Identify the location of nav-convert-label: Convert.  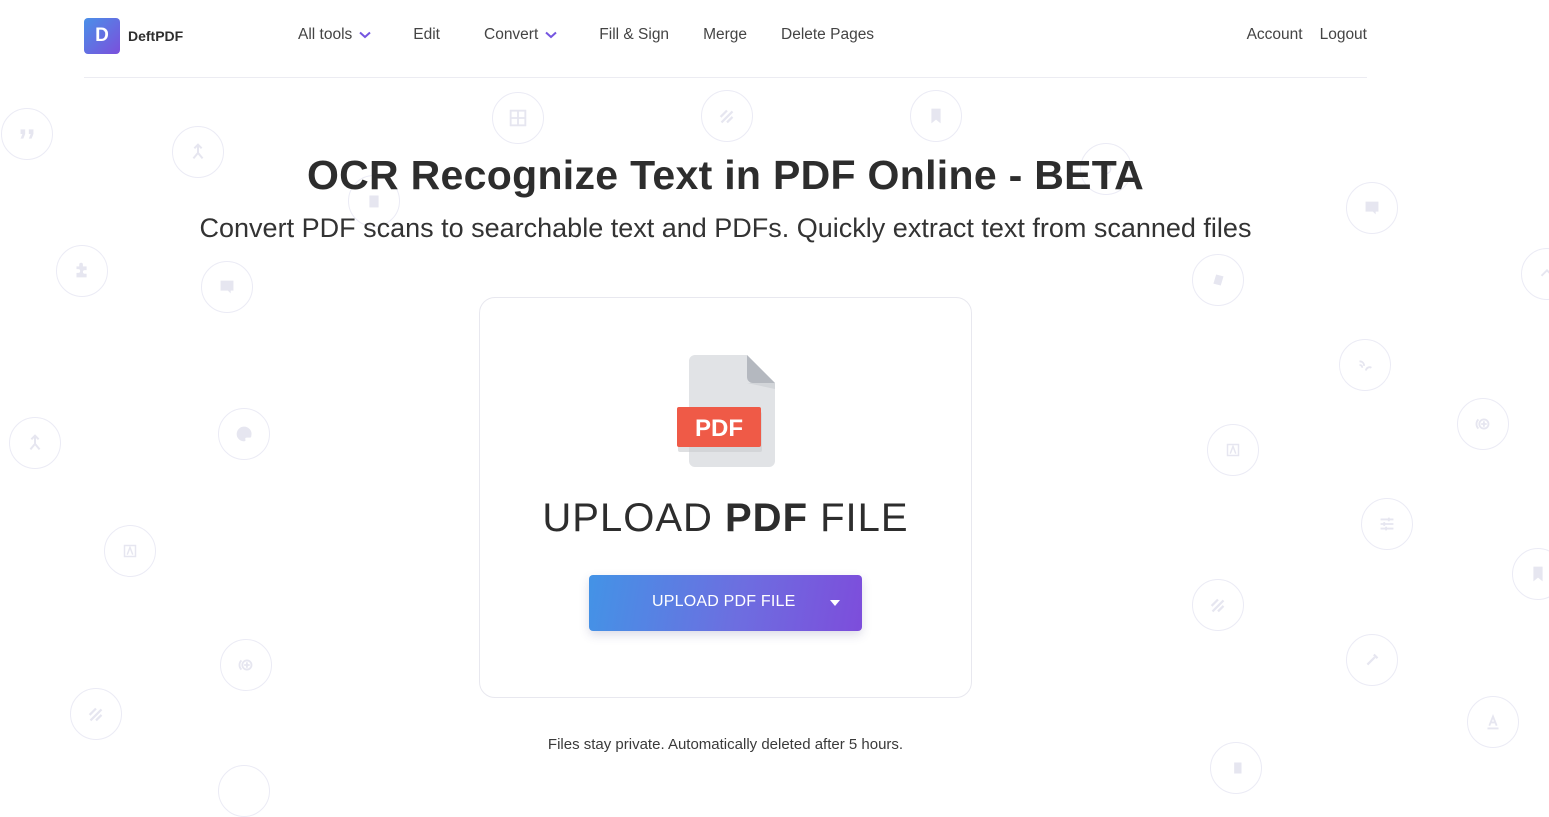
(511, 34).